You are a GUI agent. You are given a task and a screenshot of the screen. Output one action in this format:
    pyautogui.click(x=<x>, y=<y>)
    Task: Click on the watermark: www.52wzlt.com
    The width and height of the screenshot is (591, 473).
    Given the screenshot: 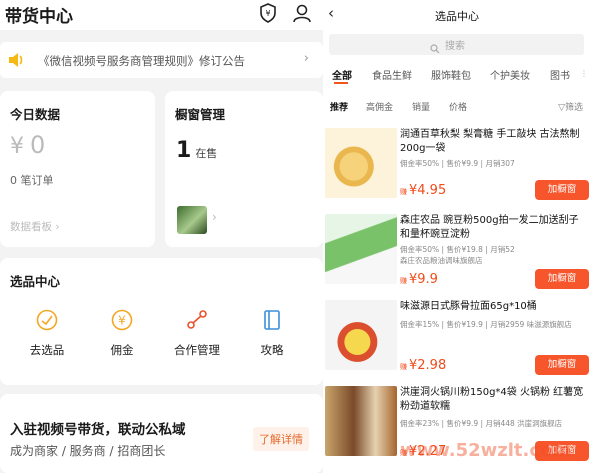 What is the action you would take?
    pyautogui.click(x=486, y=450)
    